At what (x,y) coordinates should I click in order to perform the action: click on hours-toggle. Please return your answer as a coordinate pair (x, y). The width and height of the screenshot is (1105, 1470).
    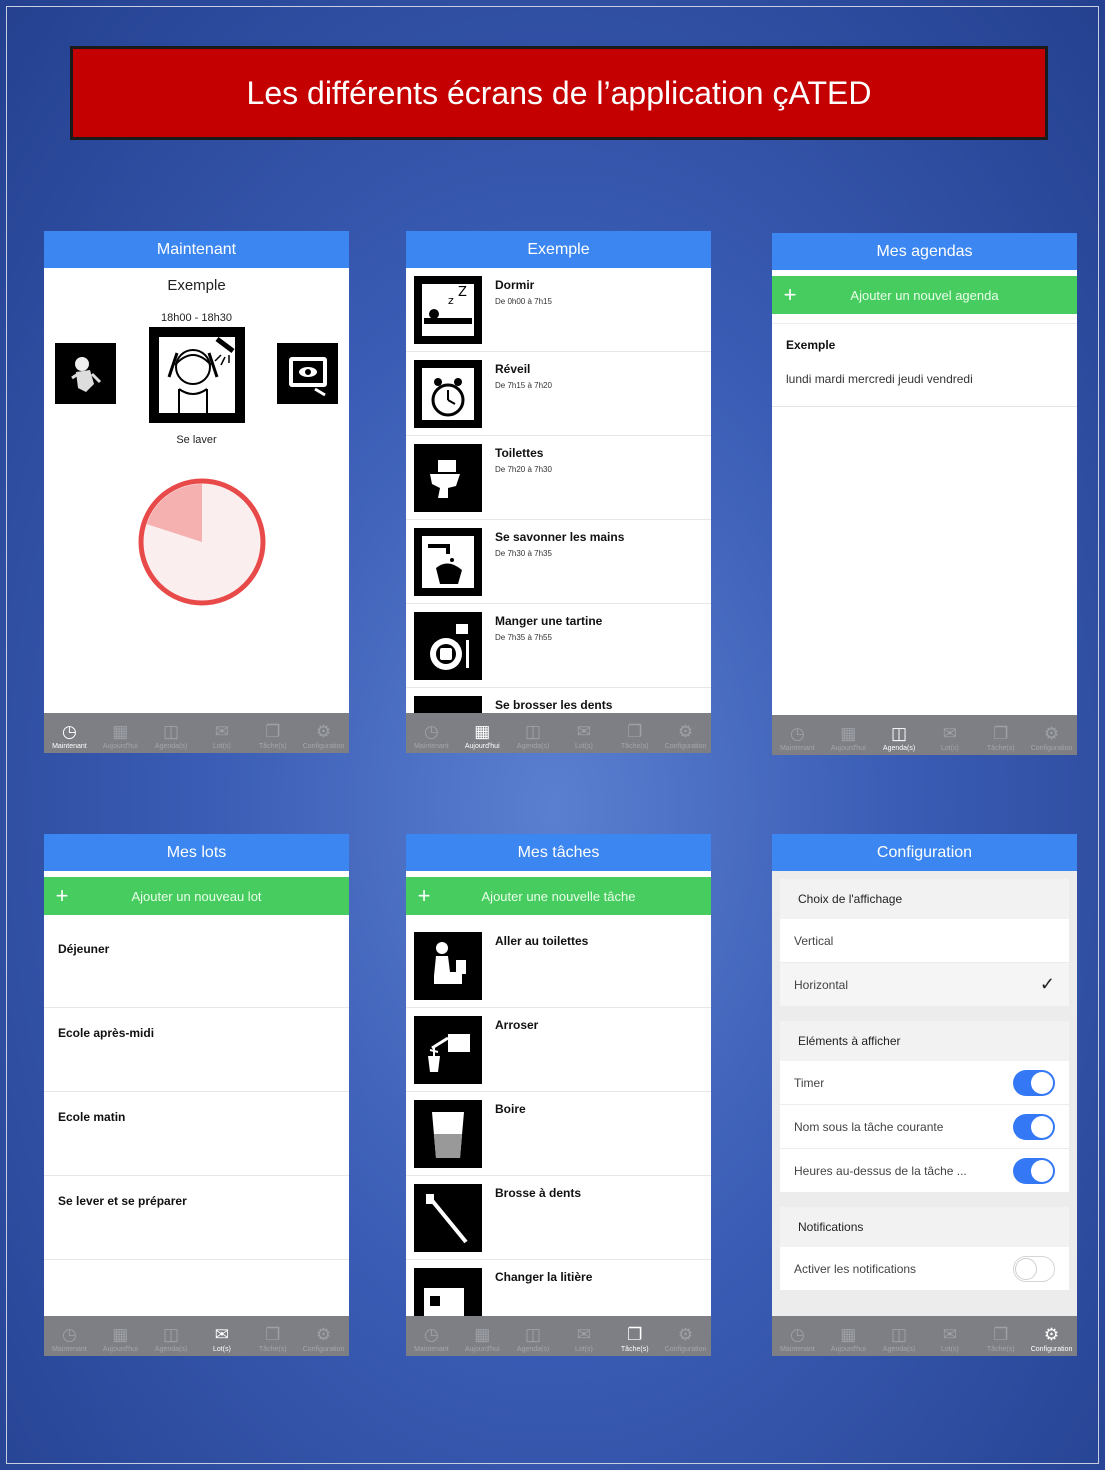
    Looking at the image, I should click on (1034, 1170).